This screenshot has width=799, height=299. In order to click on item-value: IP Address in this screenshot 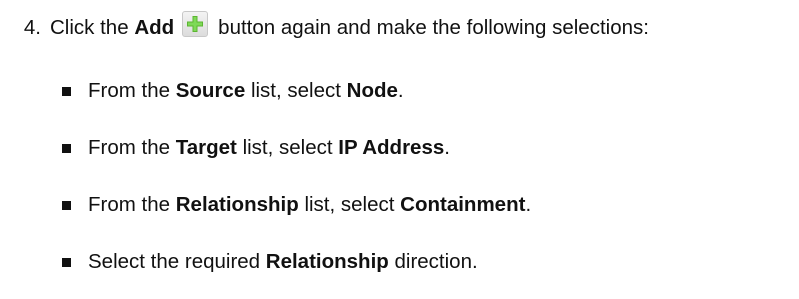, I will do `click(391, 147)`.